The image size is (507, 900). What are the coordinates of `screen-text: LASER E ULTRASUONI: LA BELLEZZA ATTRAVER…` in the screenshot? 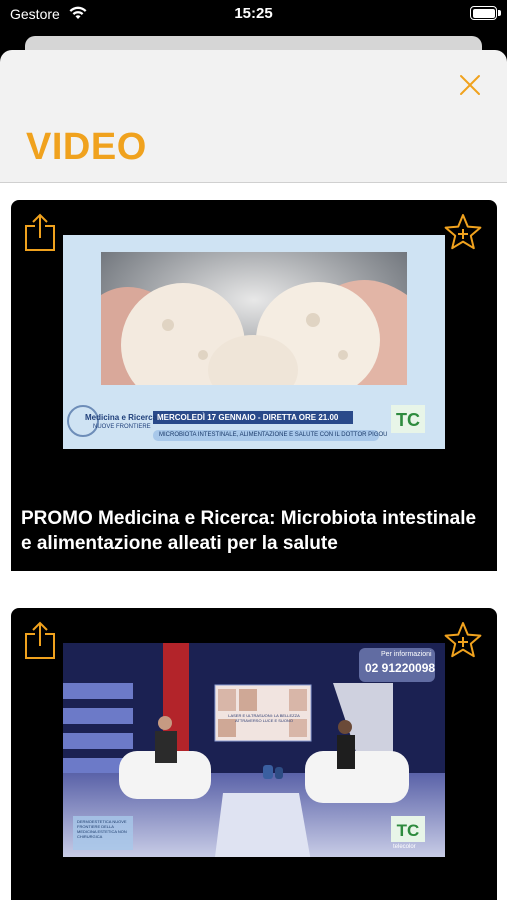 It's located at (264, 718).